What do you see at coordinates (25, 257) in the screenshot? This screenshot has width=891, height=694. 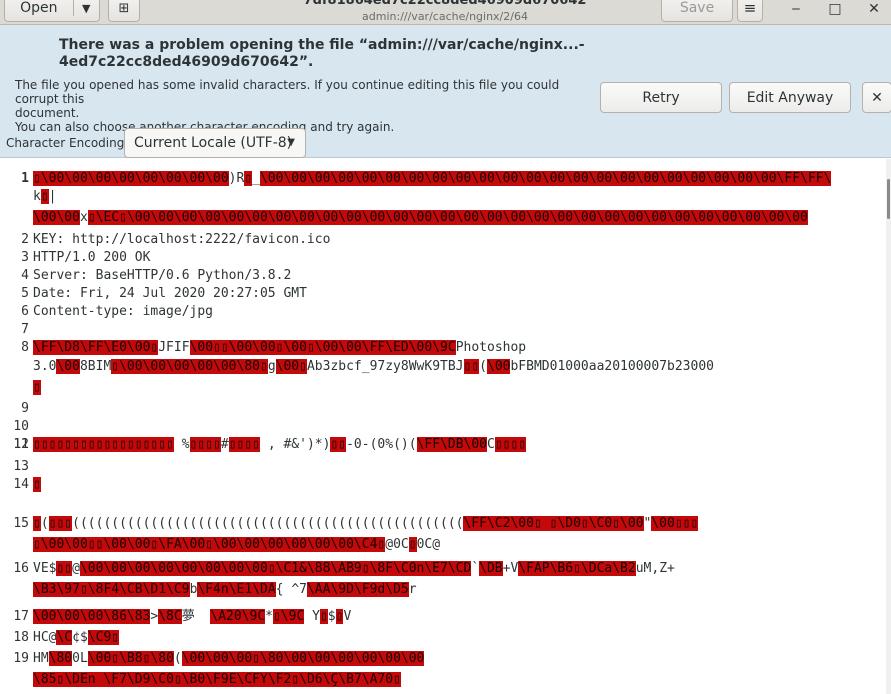 I see `line-number: 3` at bounding box center [25, 257].